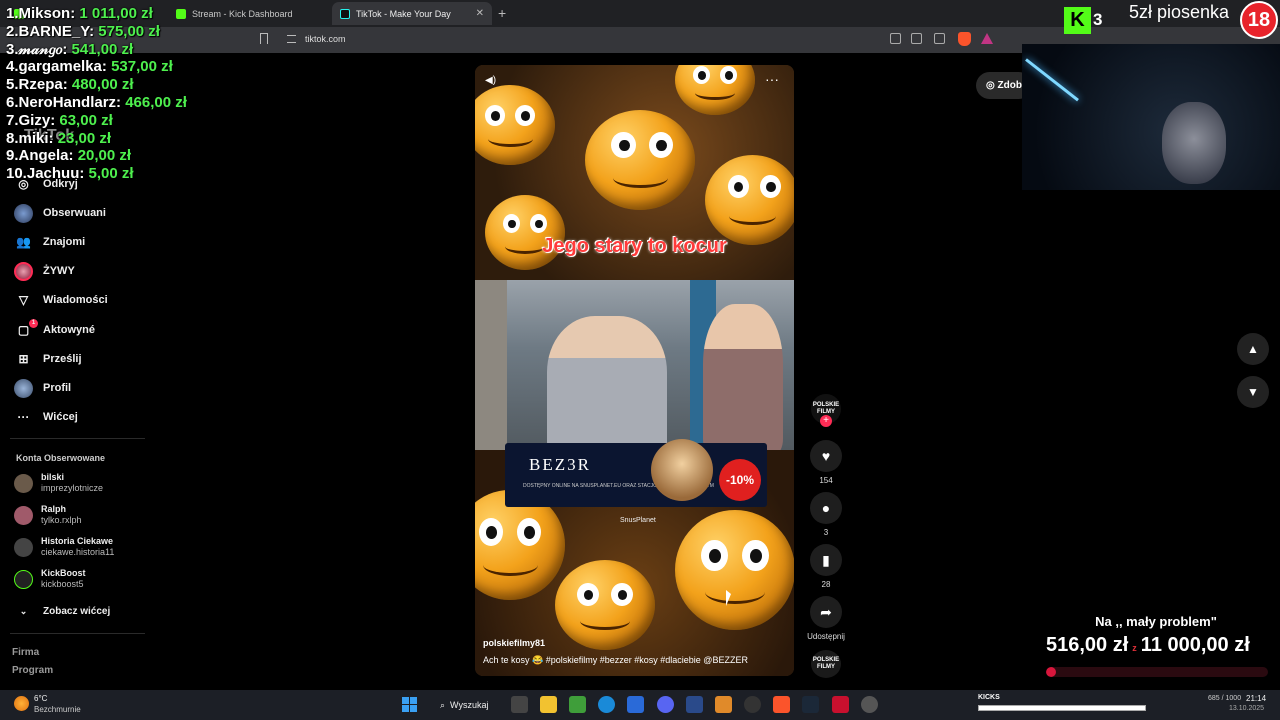  What do you see at coordinates (121, 121) in the screenshot?
I see `leaderboard-row: 7.Gizy: 63,00 zł` at bounding box center [121, 121].